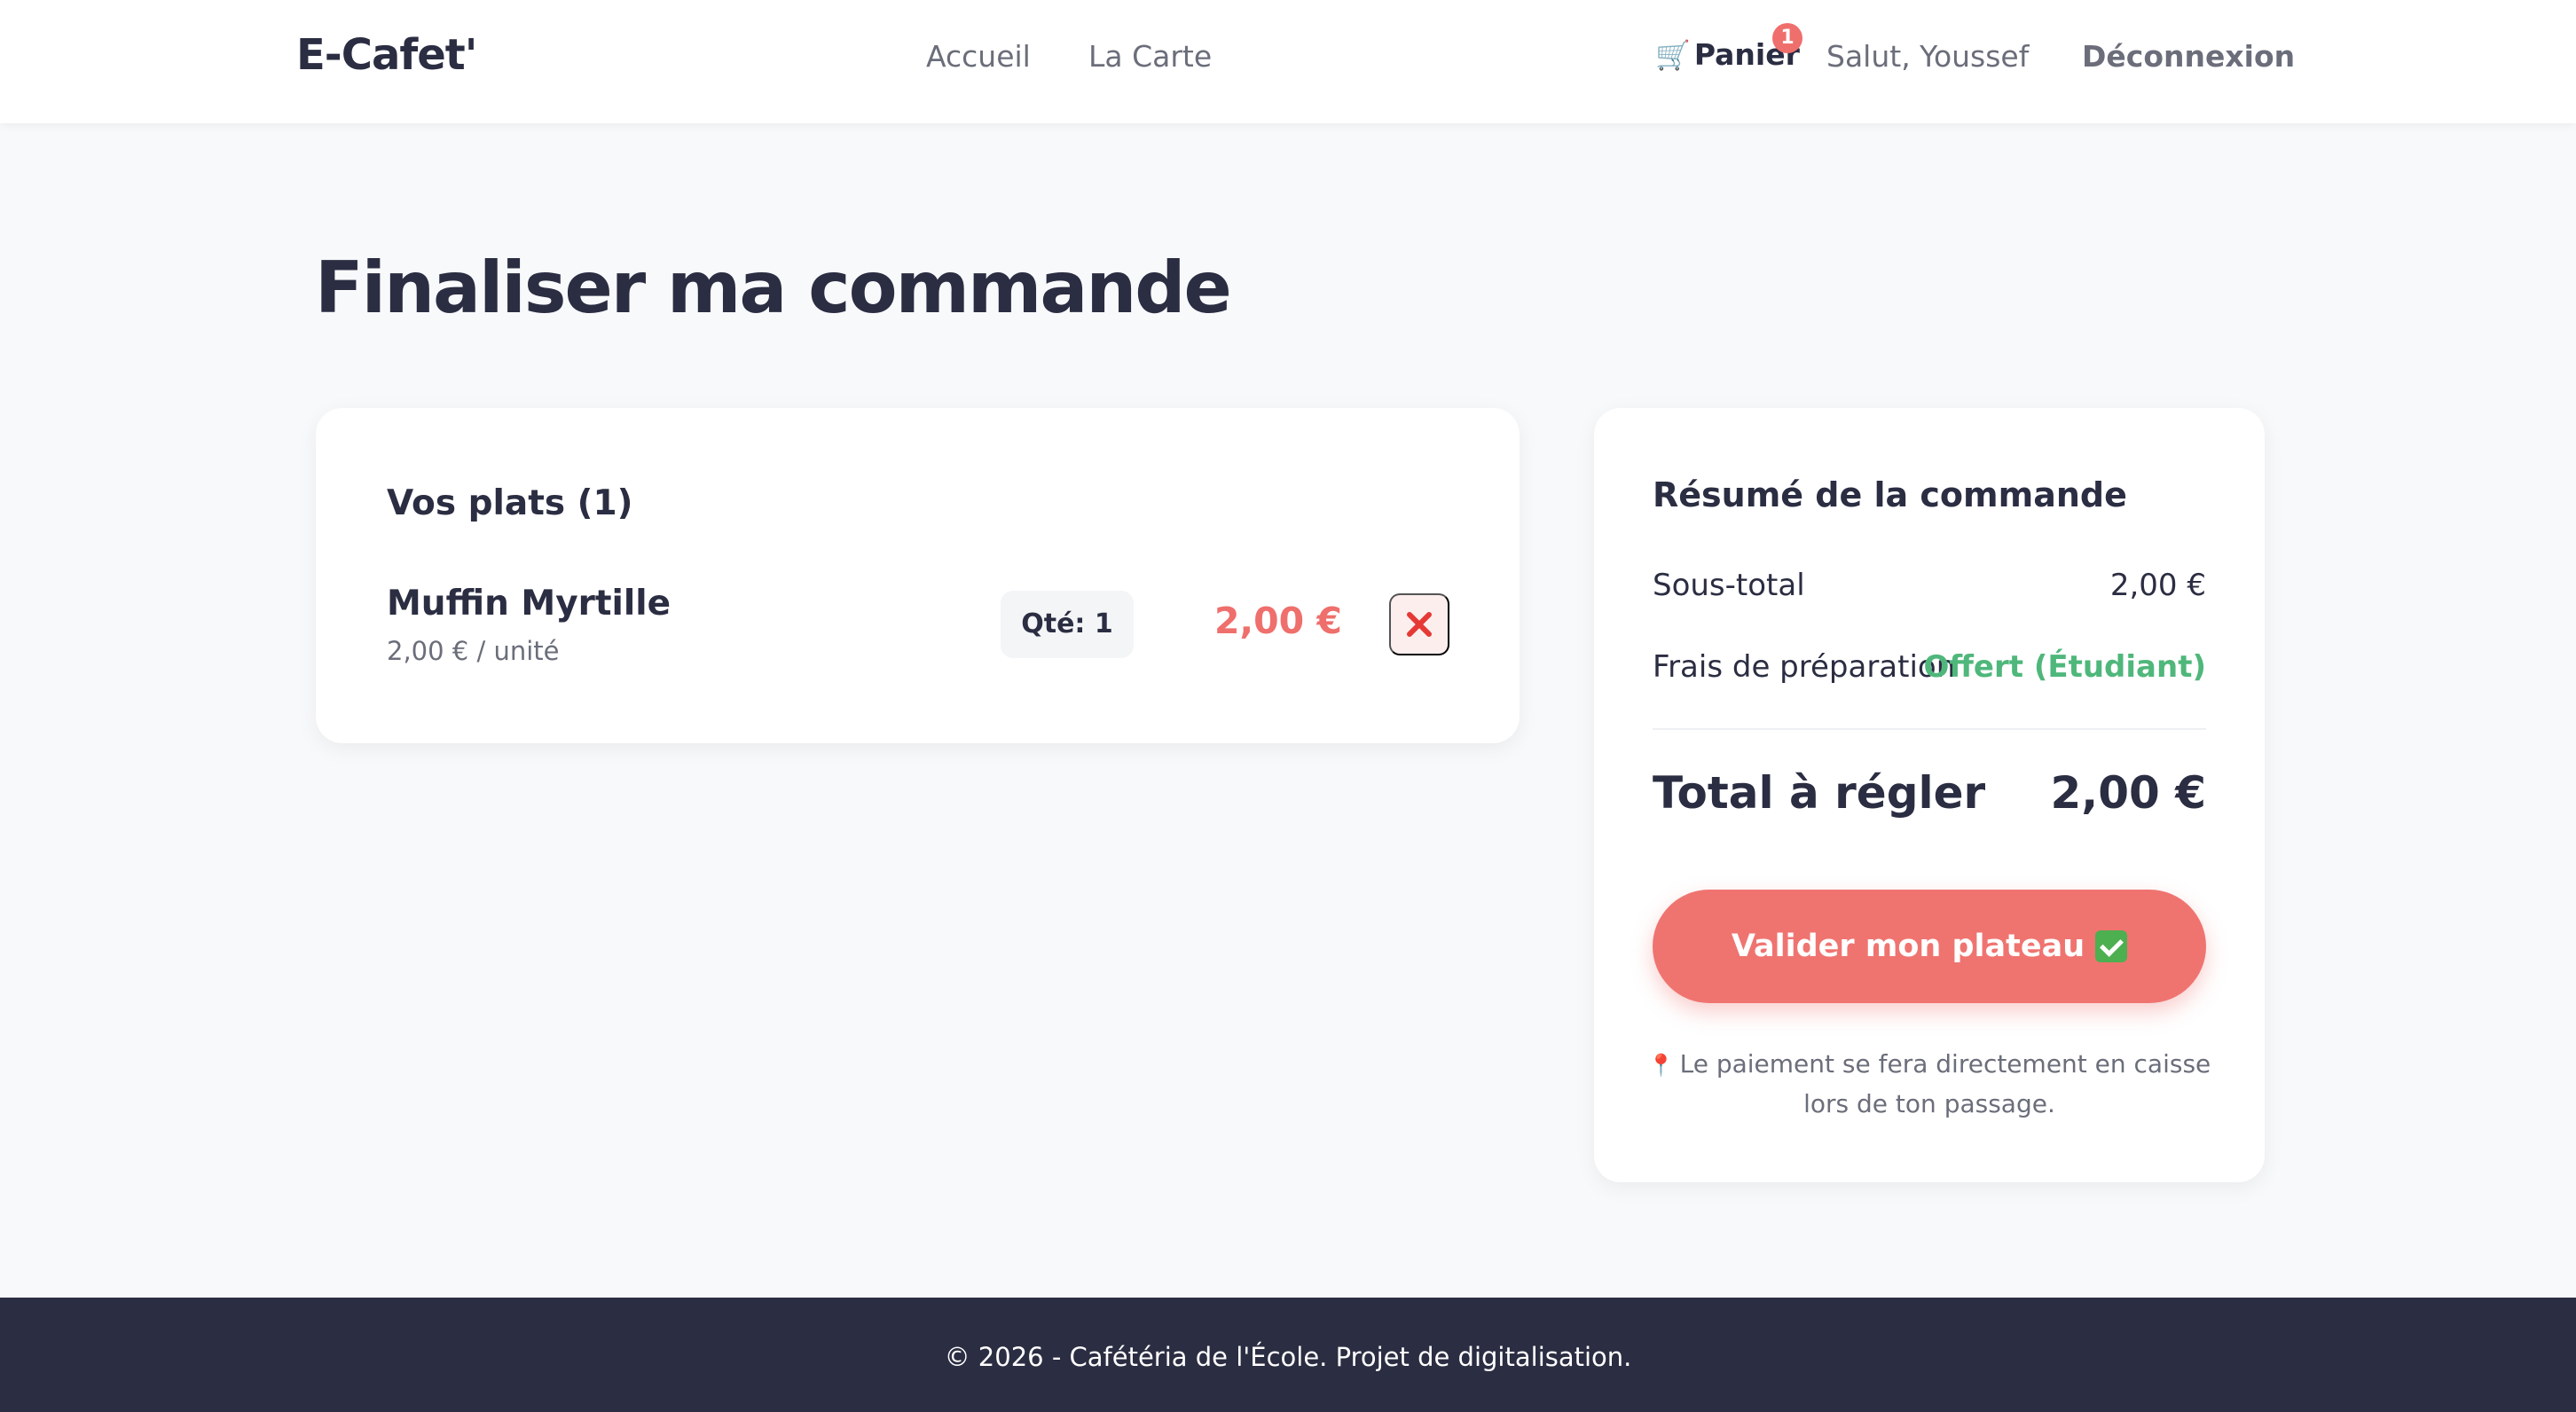  Describe the element at coordinates (529, 604) in the screenshot. I see `item-name: Muffin Myrtille` at that location.